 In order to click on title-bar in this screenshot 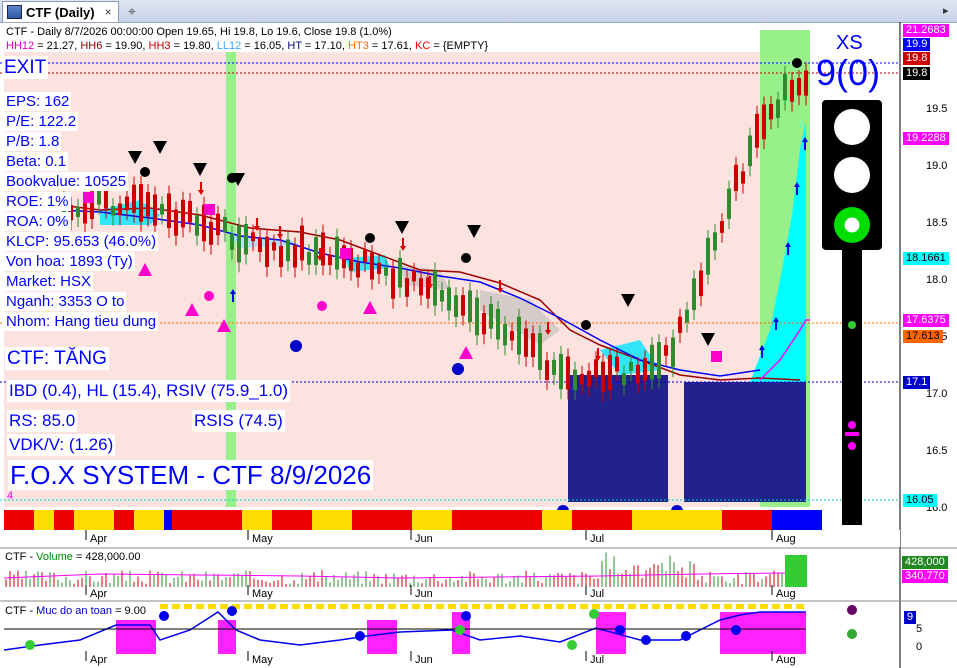, I will do `click(478, 11)`.